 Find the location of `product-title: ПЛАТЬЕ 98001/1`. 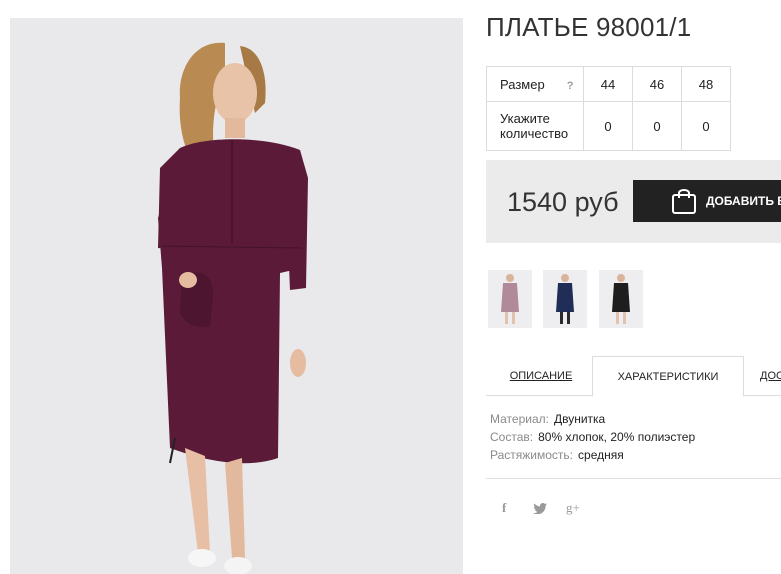

product-title: ПЛАТЬЕ 98001/1 is located at coordinates (589, 27).